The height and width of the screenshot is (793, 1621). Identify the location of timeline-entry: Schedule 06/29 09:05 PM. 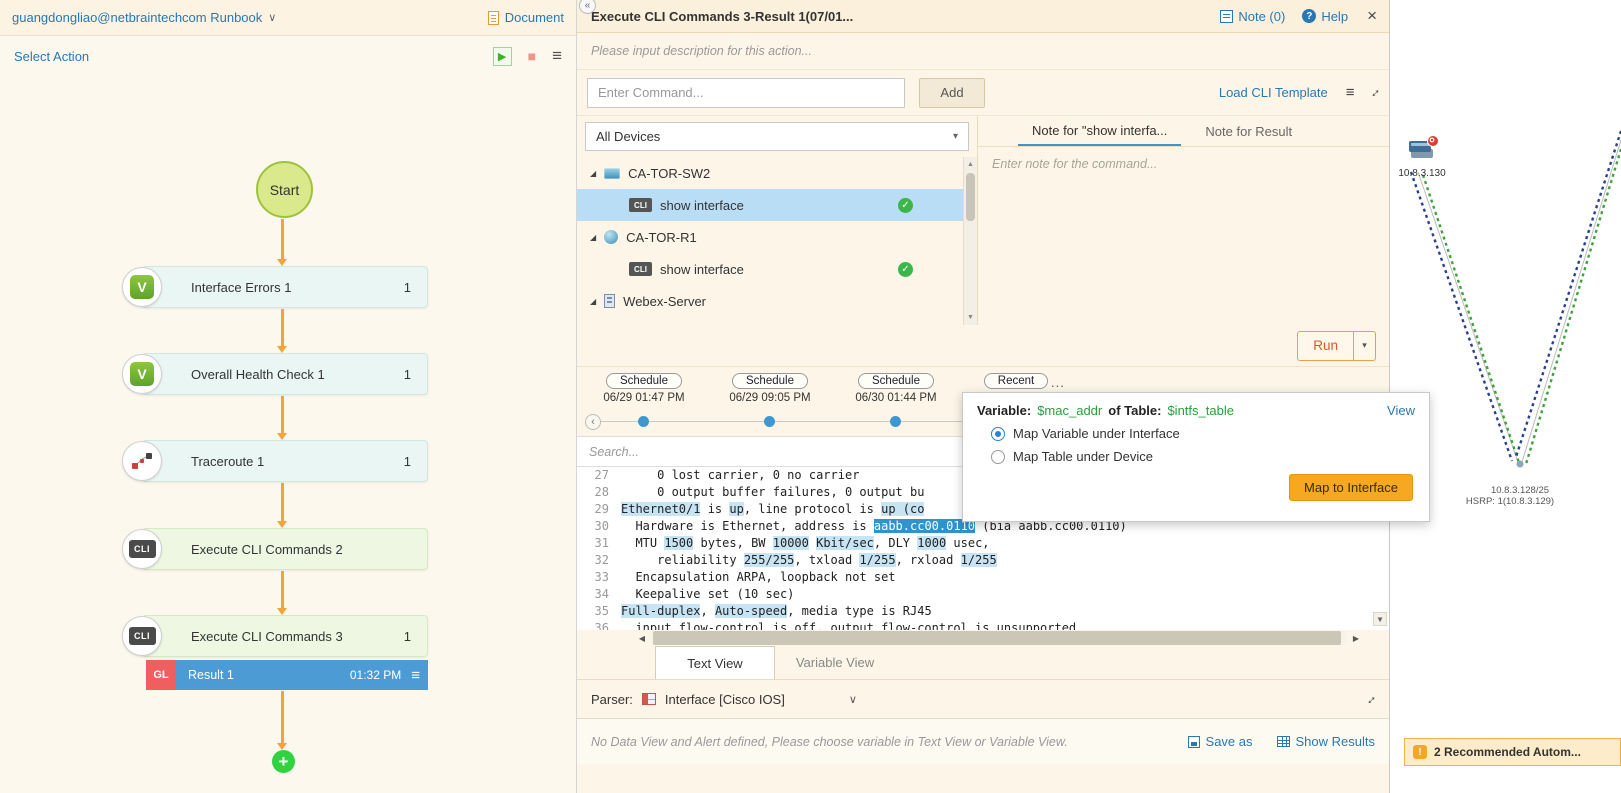
(770, 388).